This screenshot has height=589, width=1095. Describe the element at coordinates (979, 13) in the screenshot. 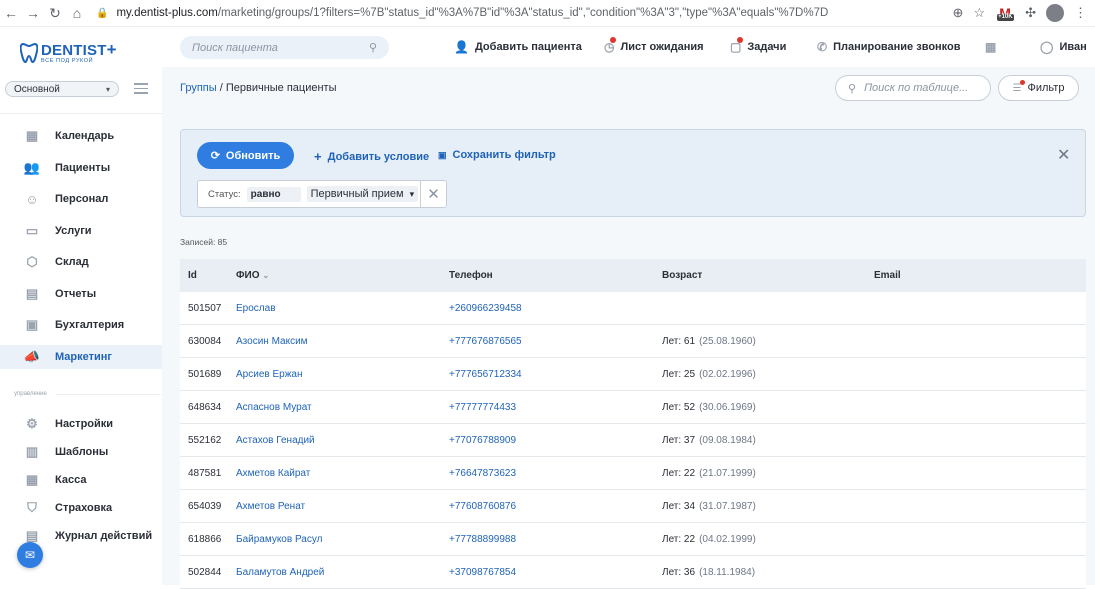

I see `bookmark-star-icon: ☆` at that location.